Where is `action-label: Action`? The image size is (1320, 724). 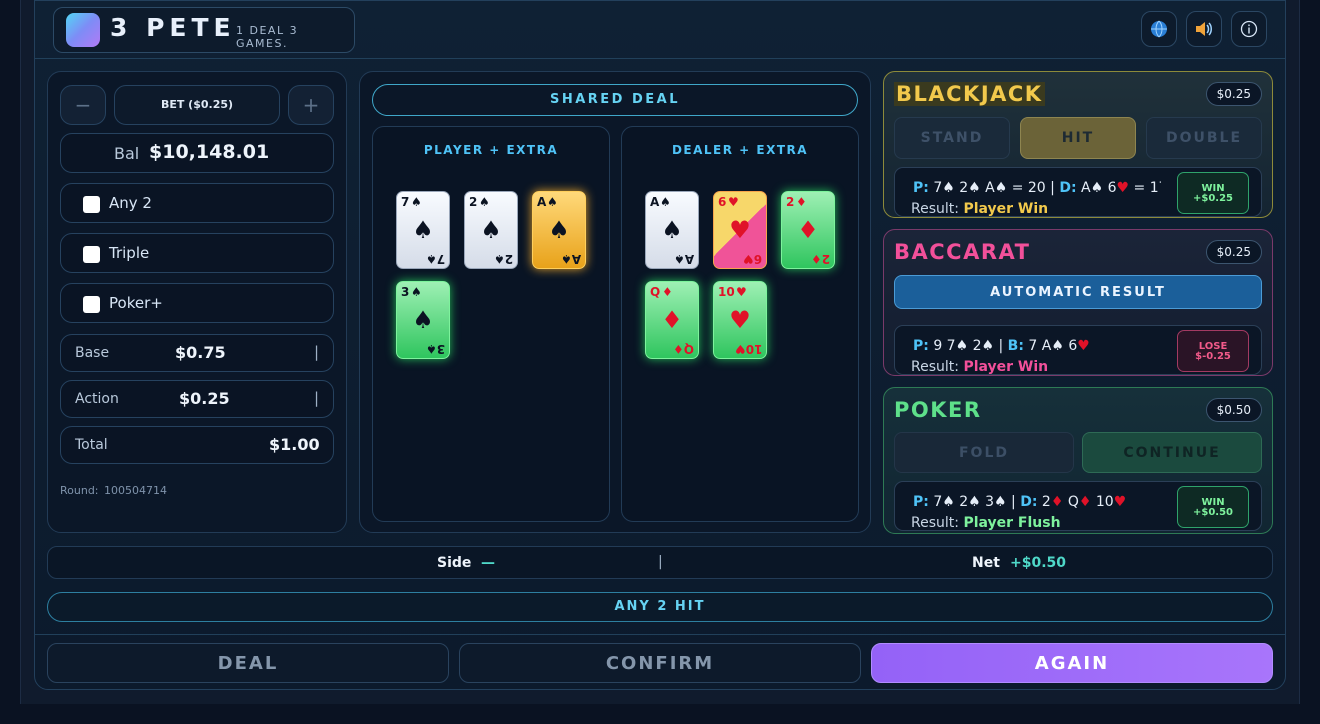 action-label: Action is located at coordinates (97, 399).